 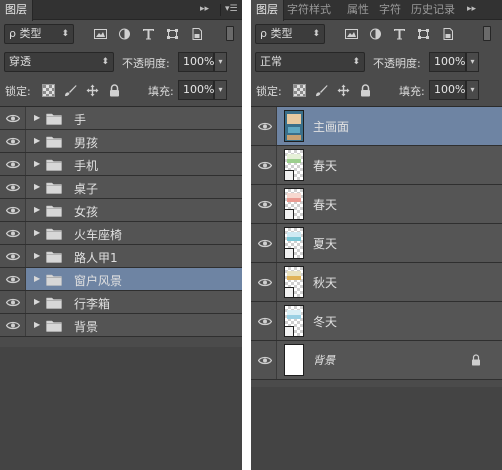 What do you see at coordinates (433, 10) in the screenshot?
I see `tab-history: 历史记录` at bounding box center [433, 10].